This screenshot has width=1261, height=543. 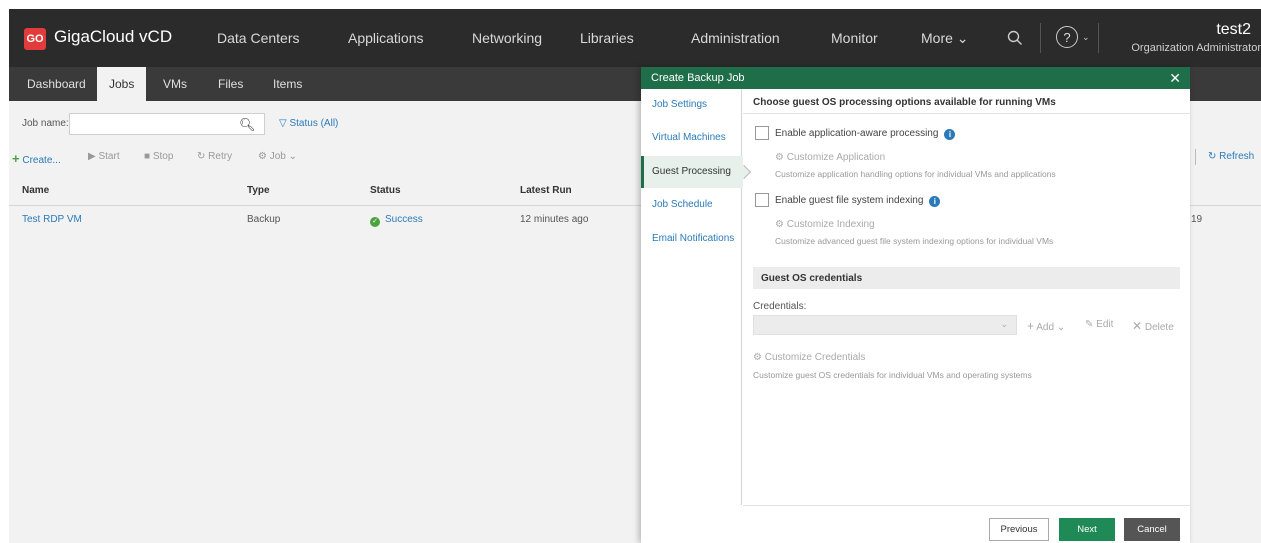 I want to click on refresh-icon: ↻, so click(x=1212, y=156).